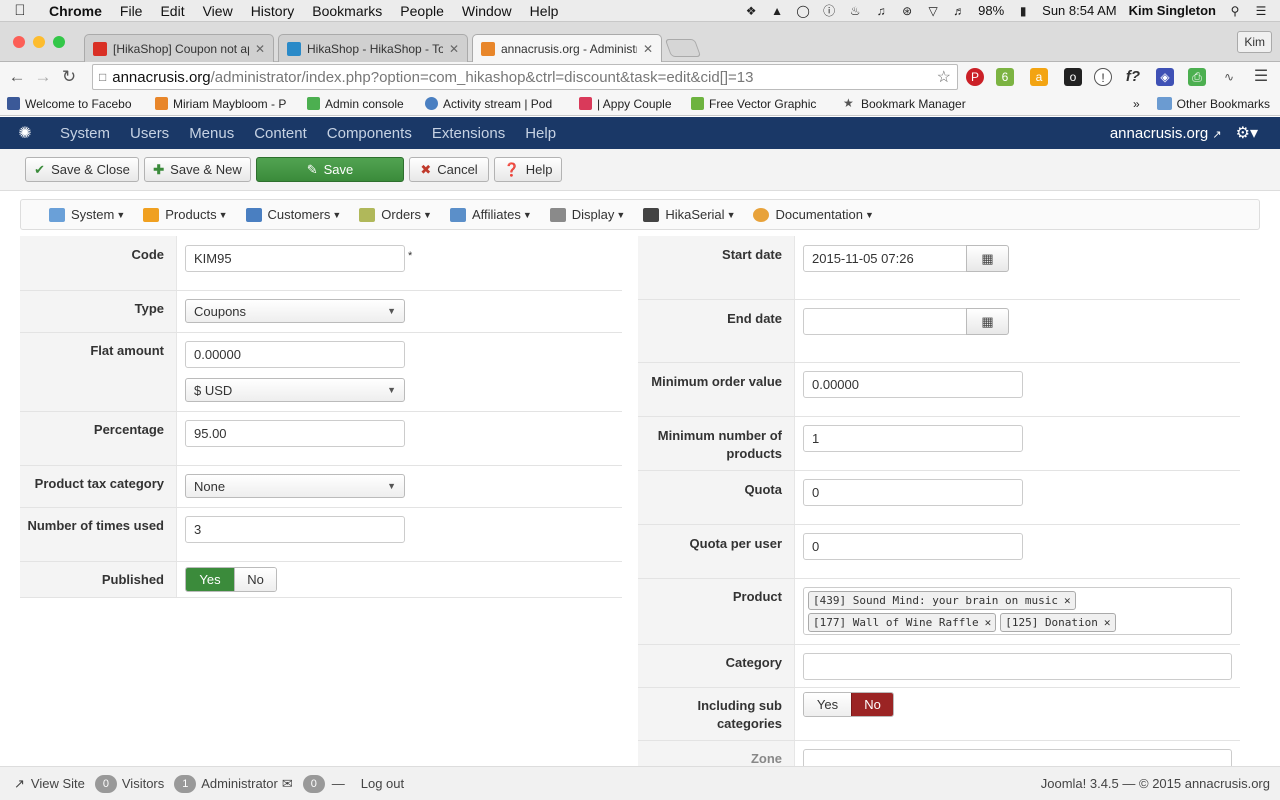  Describe the element at coordinates (1039, 77) in the screenshot. I see `amazon-icon: a` at that location.